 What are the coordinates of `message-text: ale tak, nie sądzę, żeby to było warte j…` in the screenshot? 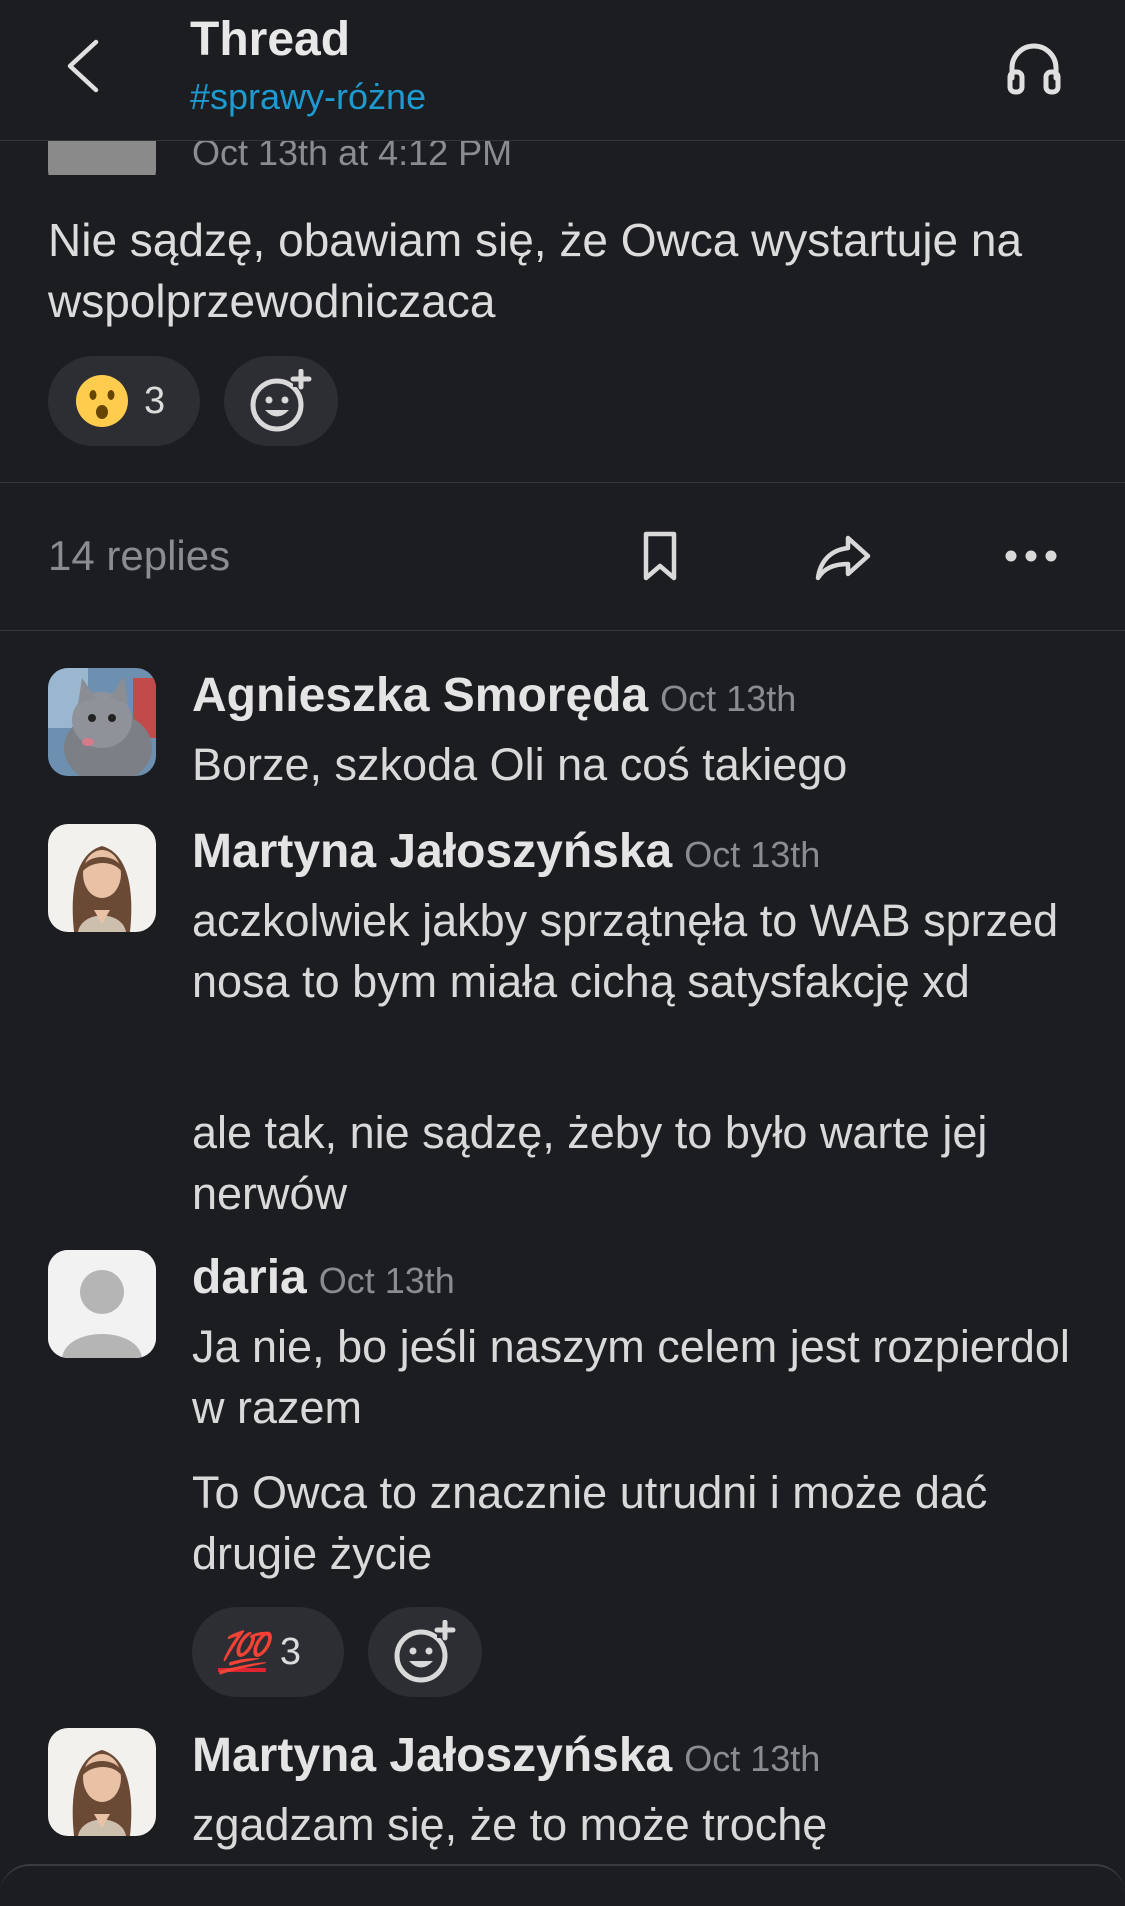 It's located at (590, 1163).